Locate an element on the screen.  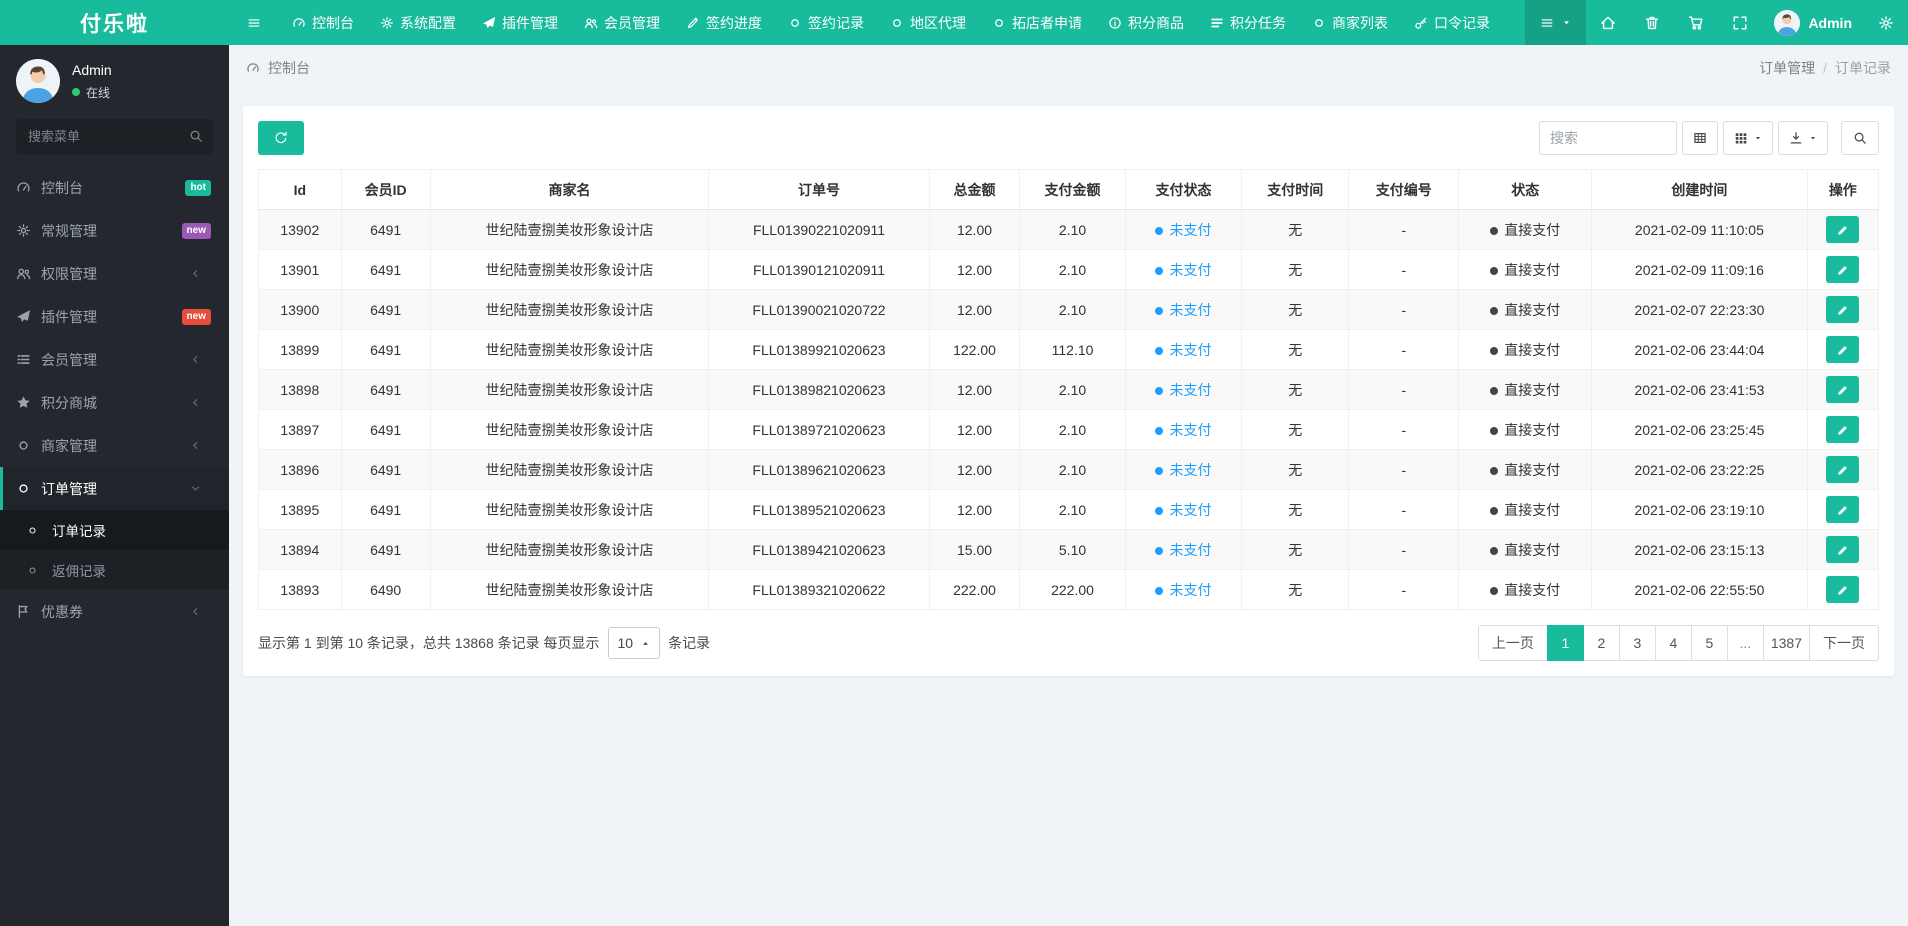
cell-created: 2021-02-06 23:41:53 is located at coordinates (1699, 389).